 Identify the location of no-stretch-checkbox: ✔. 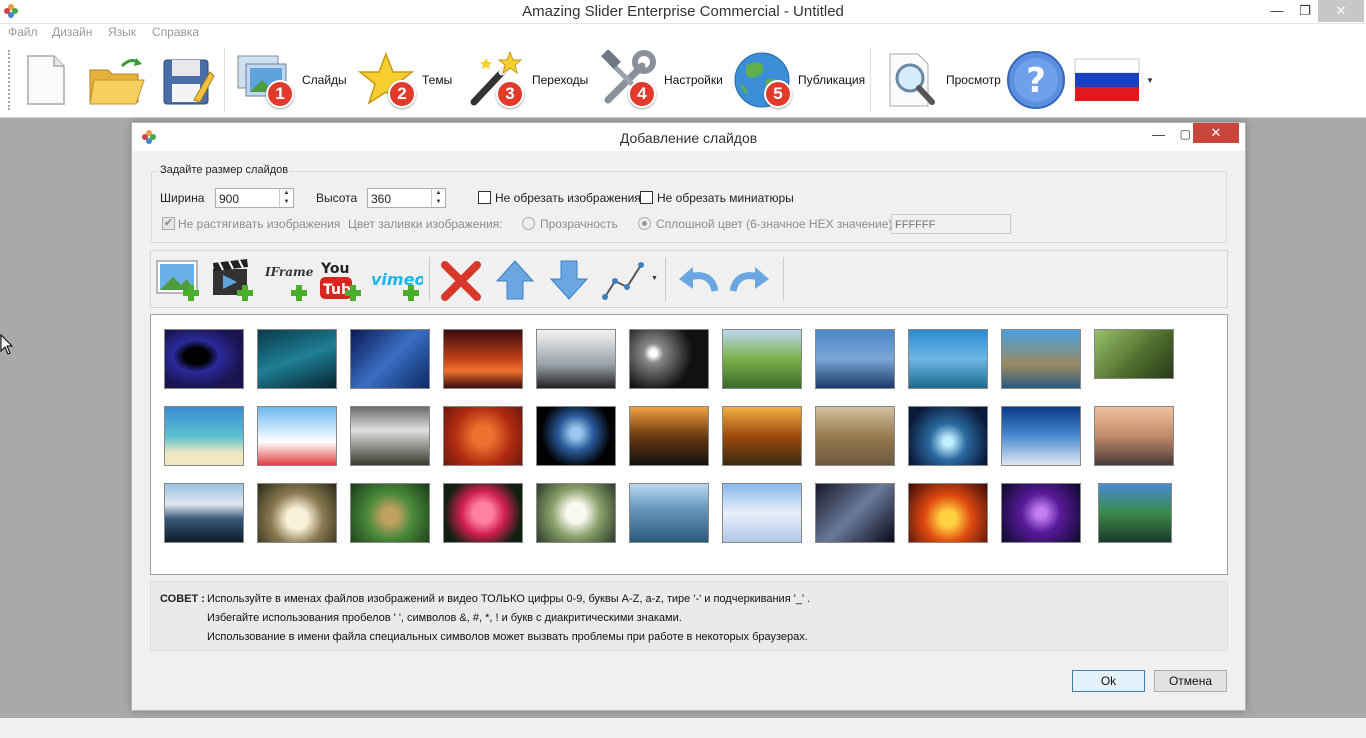
(168, 223).